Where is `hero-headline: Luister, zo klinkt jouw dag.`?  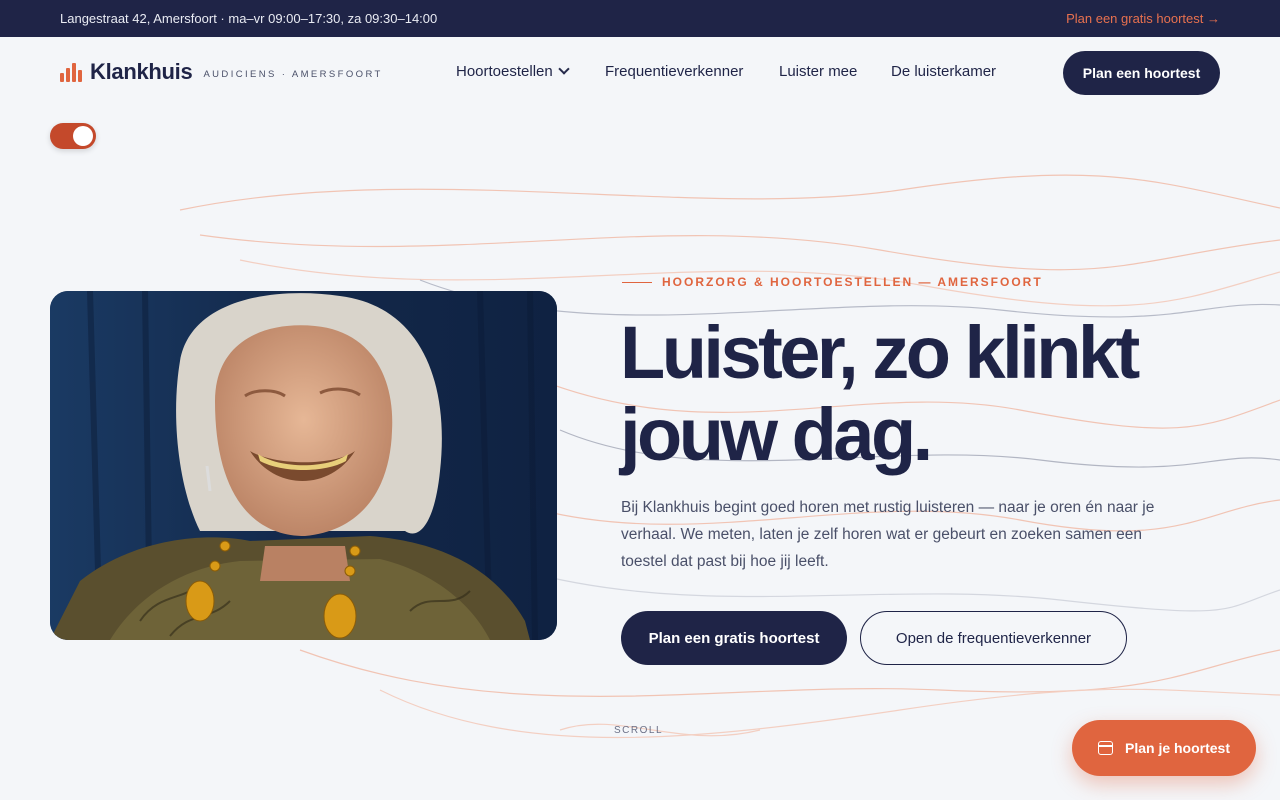
hero-headline: Luister, zo klinkt jouw dag. is located at coordinates (930, 394).